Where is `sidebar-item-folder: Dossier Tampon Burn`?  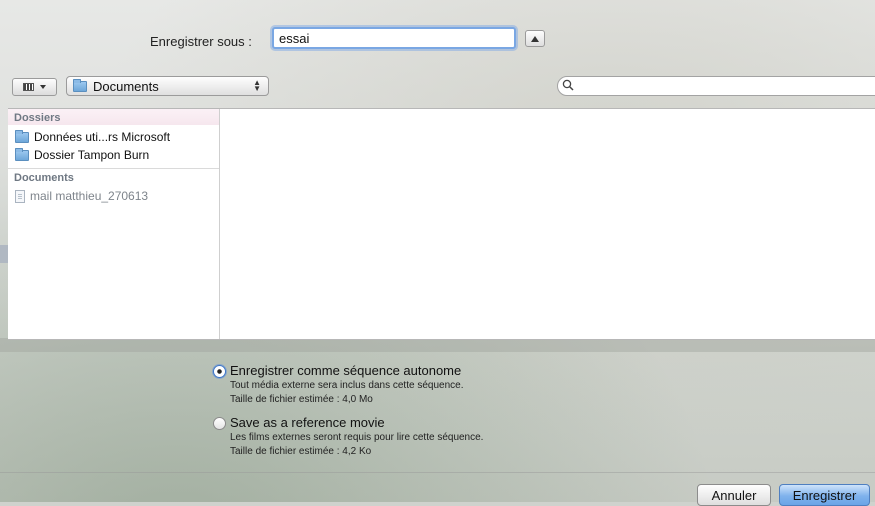 sidebar-item-folder: Dossier Tampon Burn is located at coordinates (113, 155).